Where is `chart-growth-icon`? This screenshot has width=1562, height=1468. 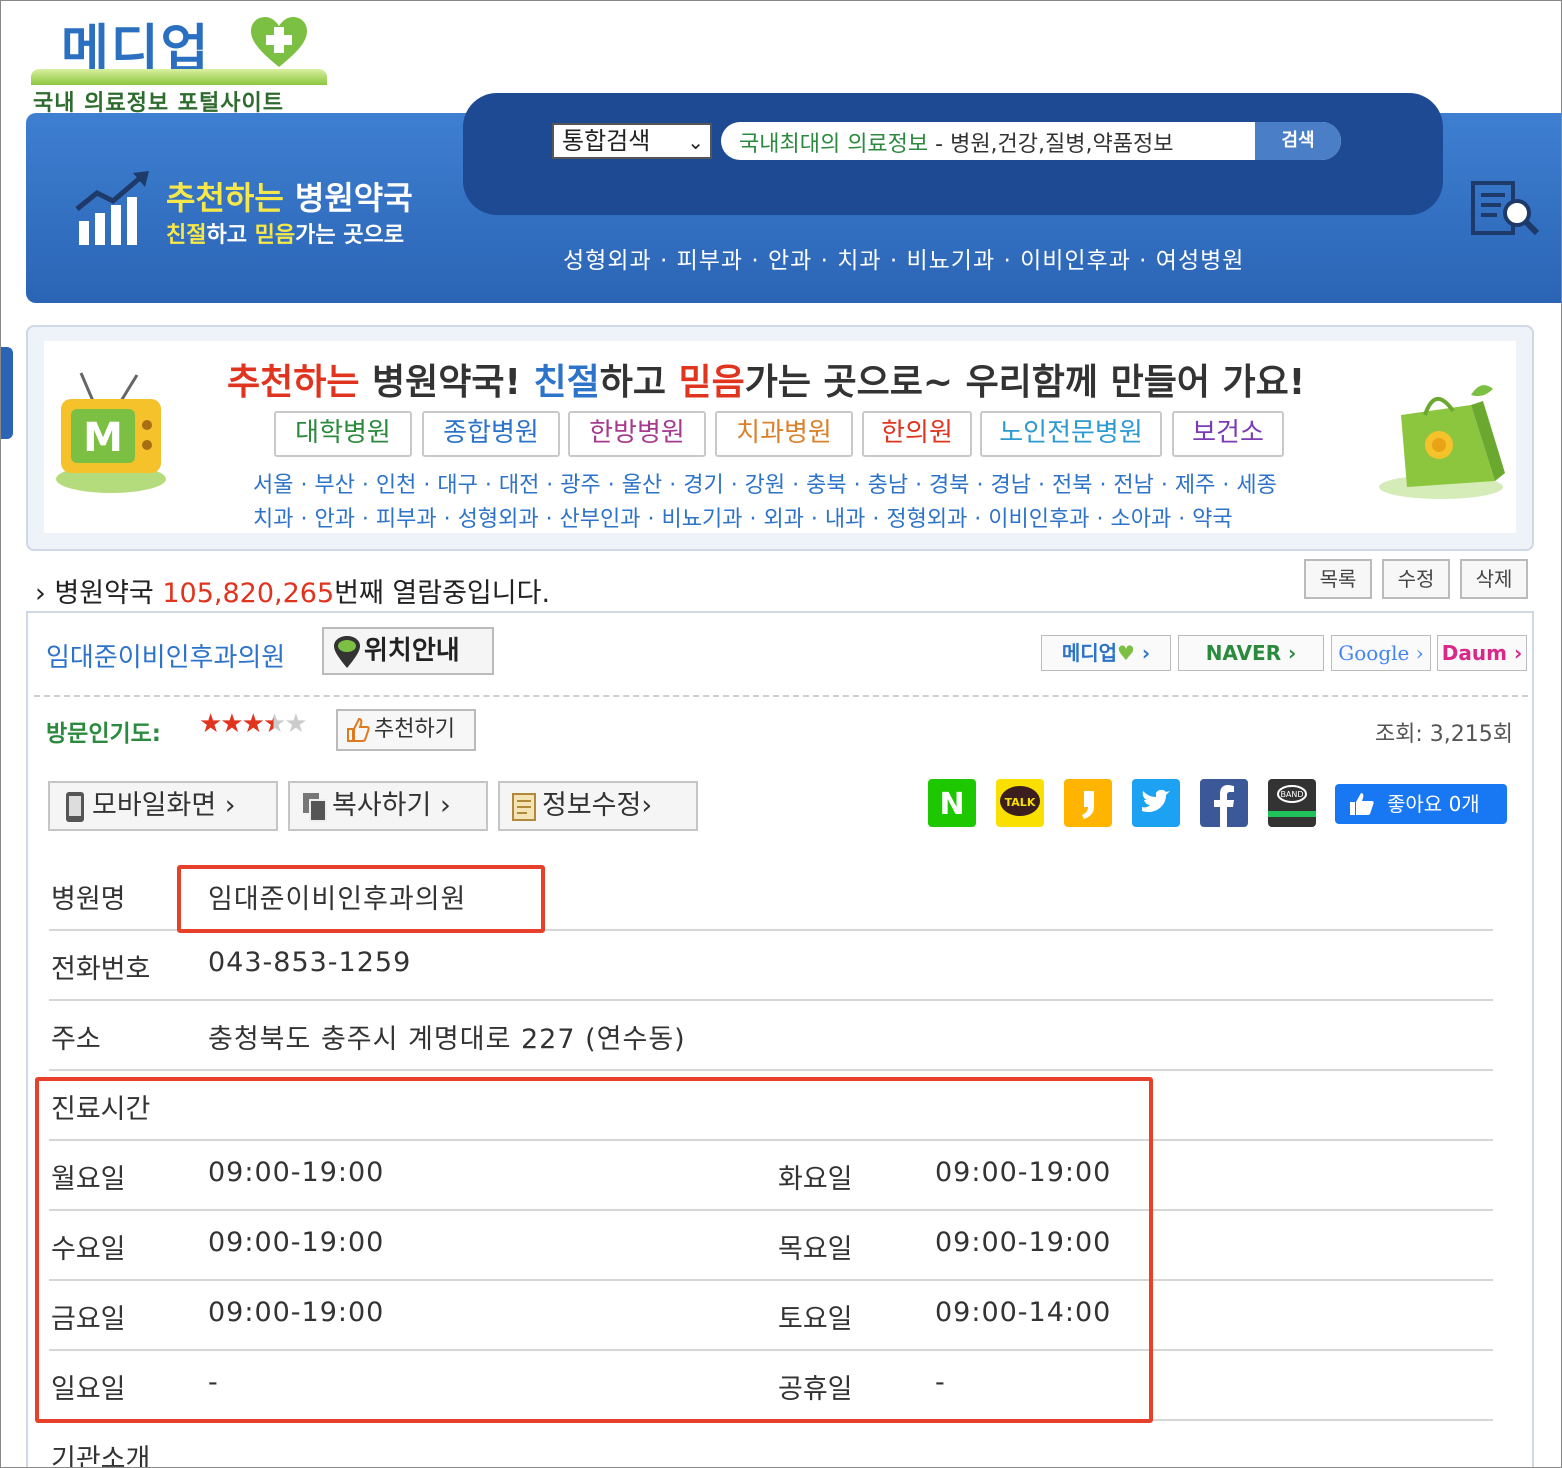 chart-growth-icon is located at coordinates (112, 208).